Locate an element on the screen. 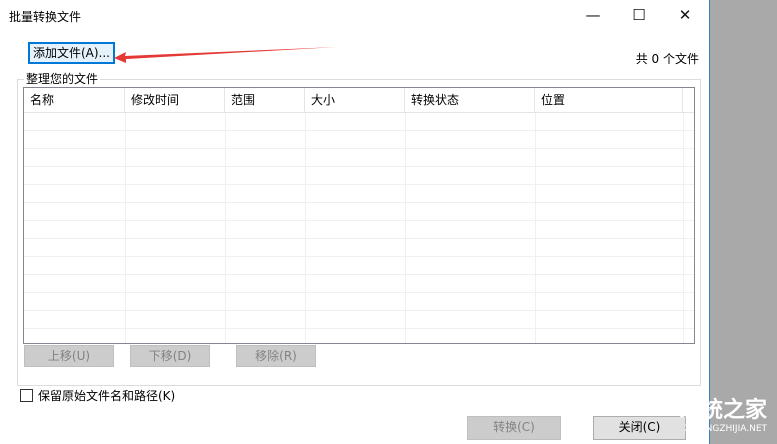 This screenshot has width=777, height=444. column-location: 位置 is located at coordinates (609, 100).